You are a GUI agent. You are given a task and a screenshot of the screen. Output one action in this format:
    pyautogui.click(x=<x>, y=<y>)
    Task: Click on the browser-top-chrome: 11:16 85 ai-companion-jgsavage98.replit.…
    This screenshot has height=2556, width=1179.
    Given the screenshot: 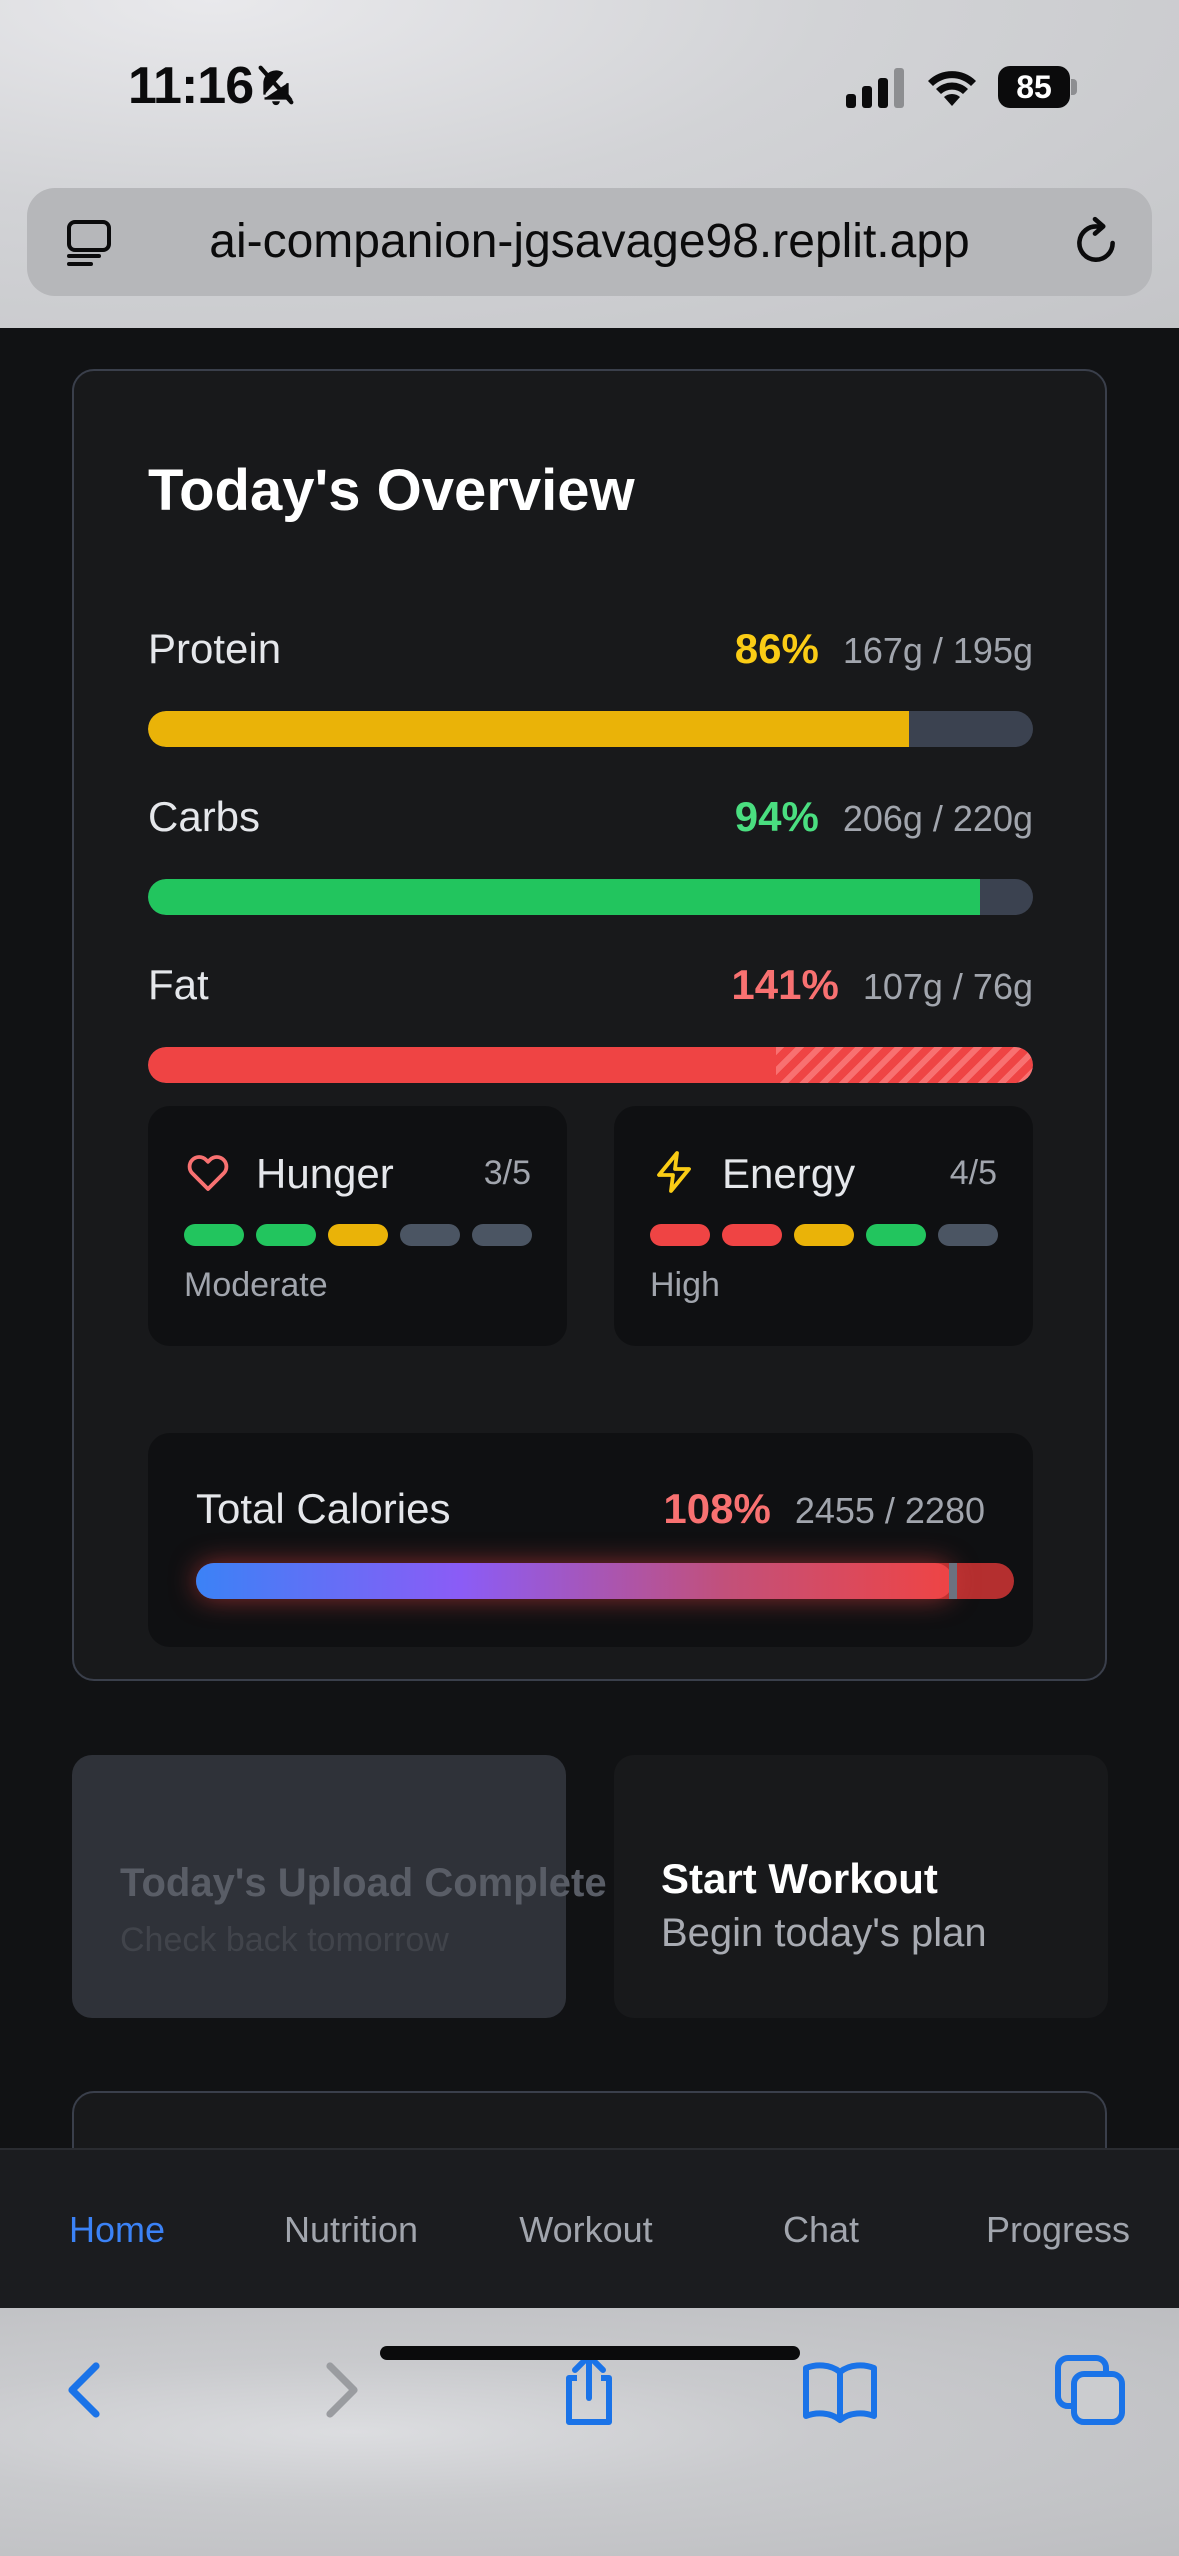 What is the action you would take?
    pyautogui.click(x=589, y=164)
    